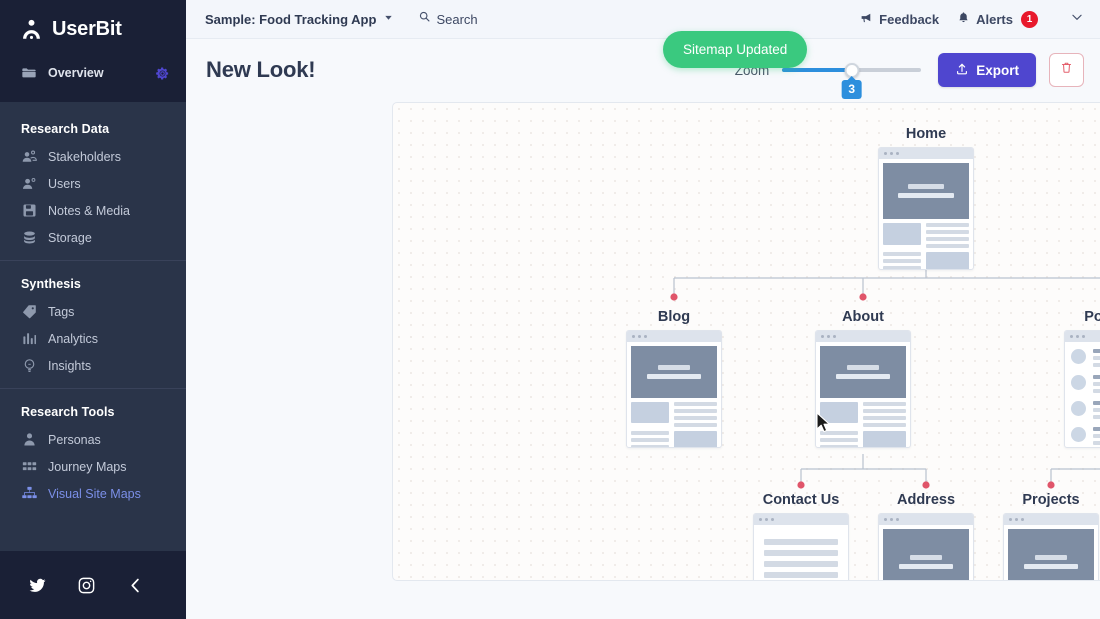 The width and height of the screenshot is (1100, 619). What do you see at coordinates (1092, 317) in the screenshot?
I see `sitemap-node-label: Portfolio` at bounding box center [1092, 317].